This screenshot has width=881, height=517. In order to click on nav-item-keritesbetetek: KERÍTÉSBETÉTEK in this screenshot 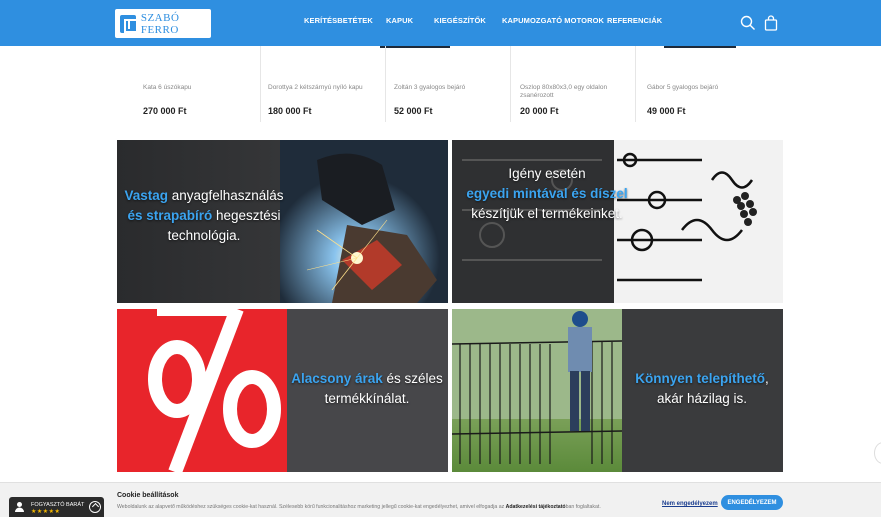, I will do `click(338, 20)`.